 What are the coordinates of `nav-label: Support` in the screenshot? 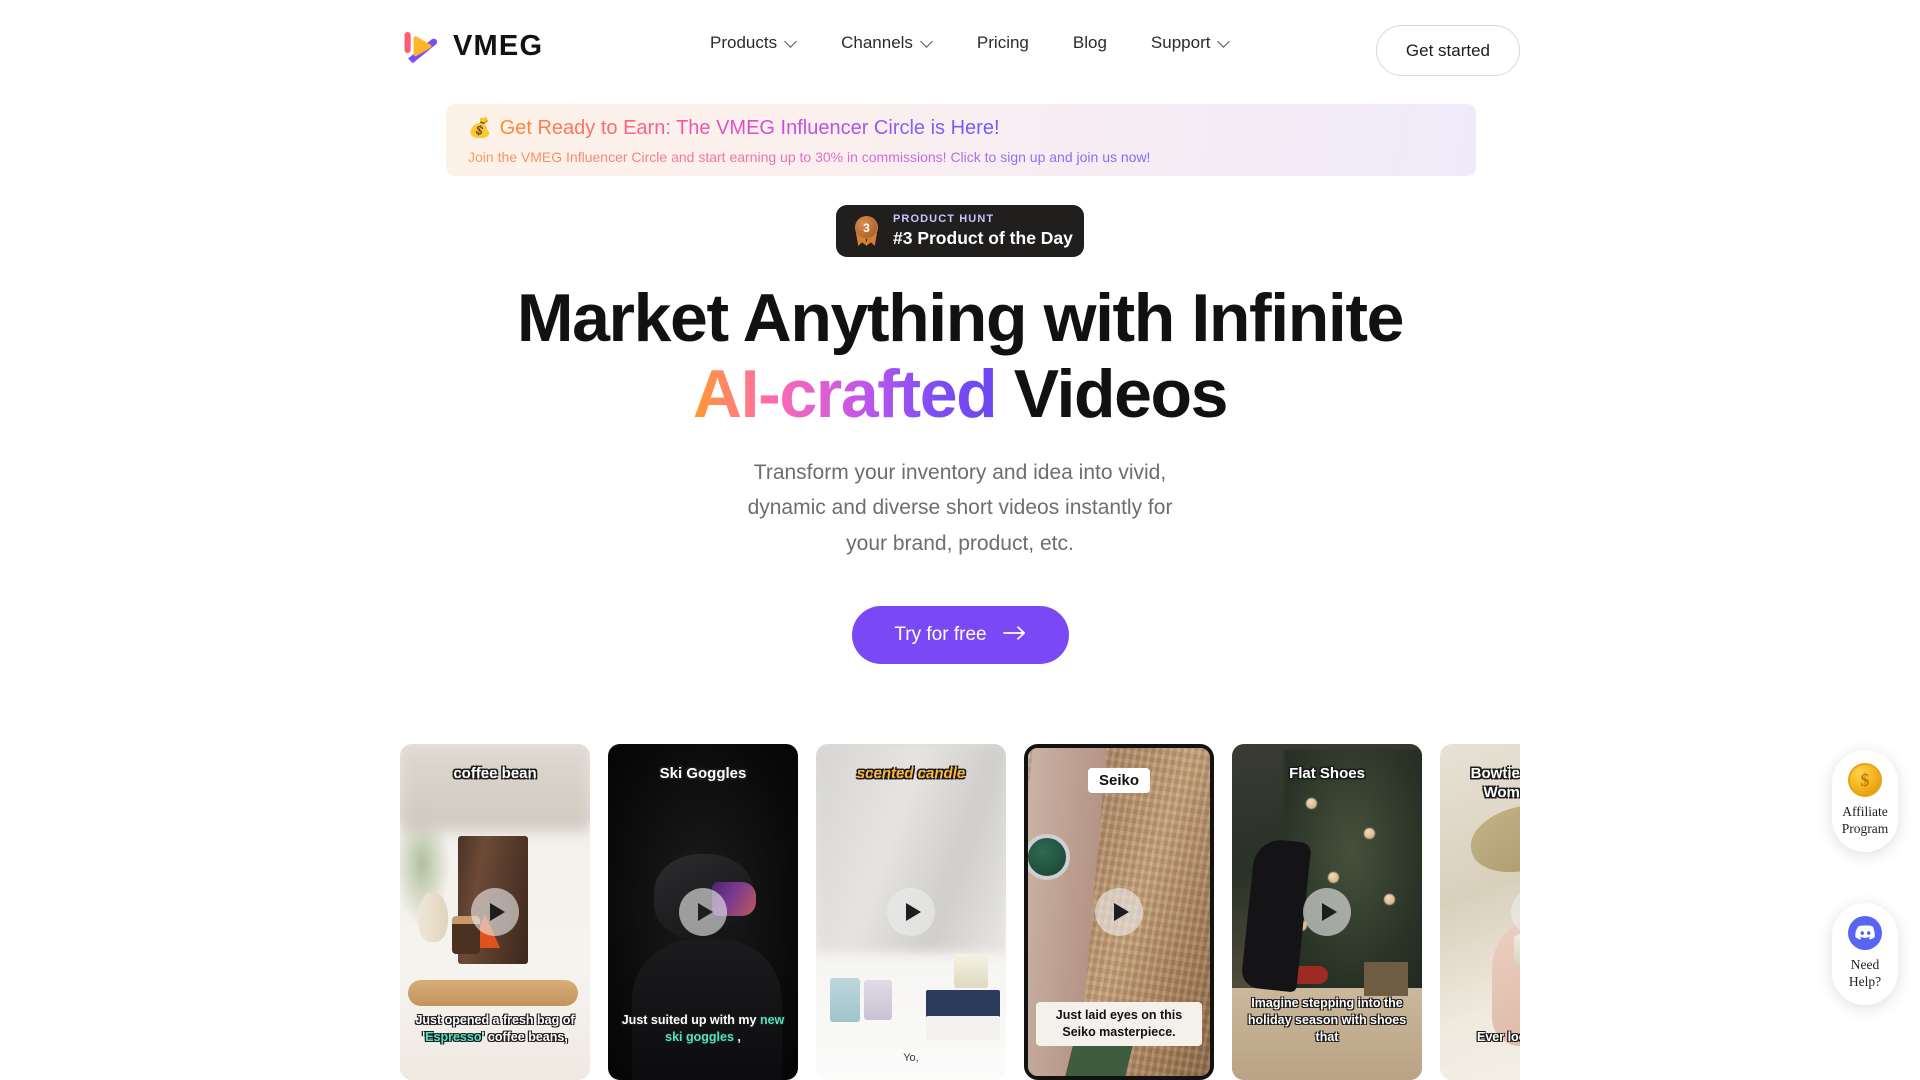 It's located at (1180, 42).